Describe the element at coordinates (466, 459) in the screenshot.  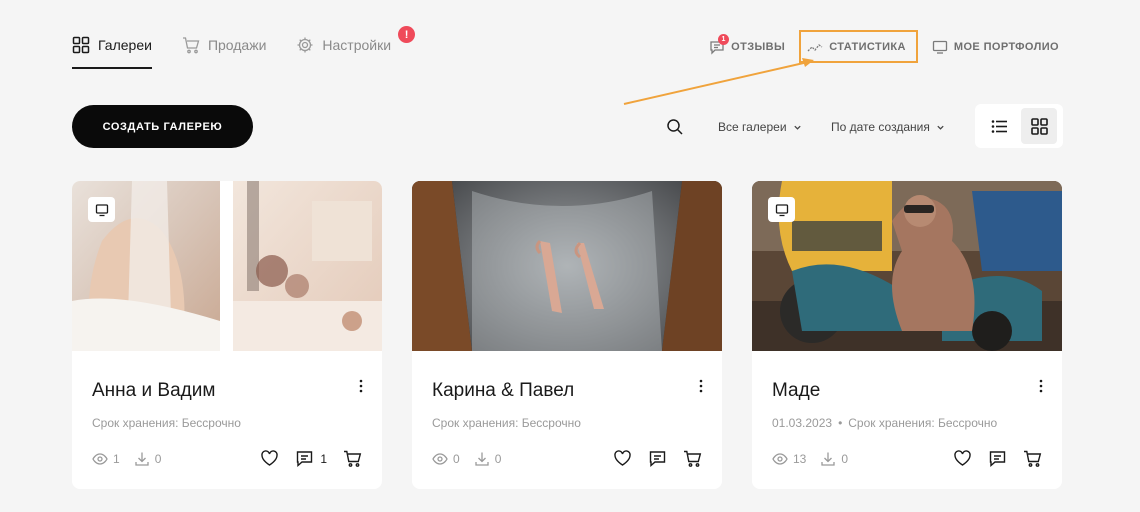
I see `gallery-stats: 0 0` at that location.